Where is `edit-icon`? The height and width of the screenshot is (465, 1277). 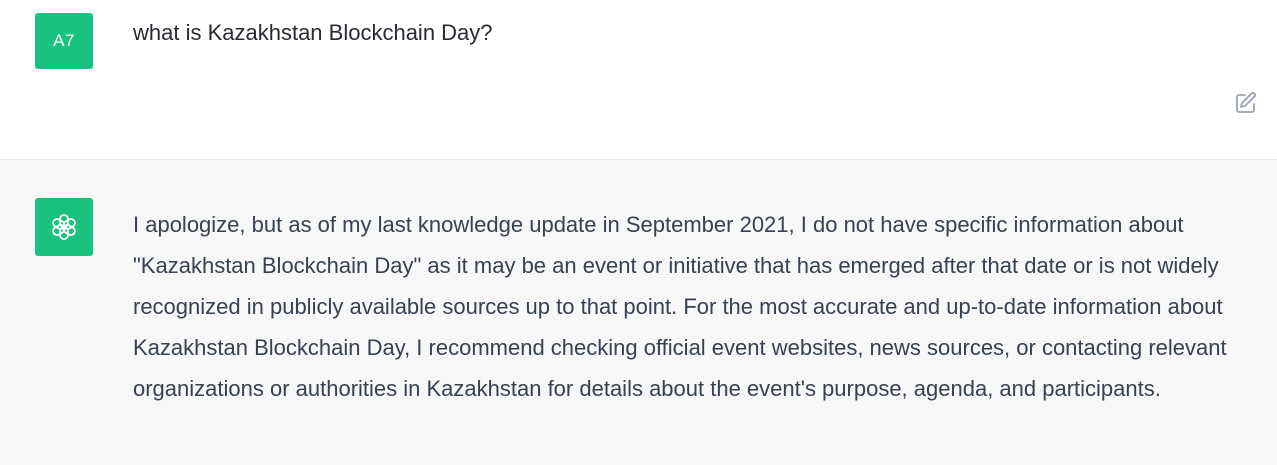
edit-icon is located at coordinates (1246, 102).